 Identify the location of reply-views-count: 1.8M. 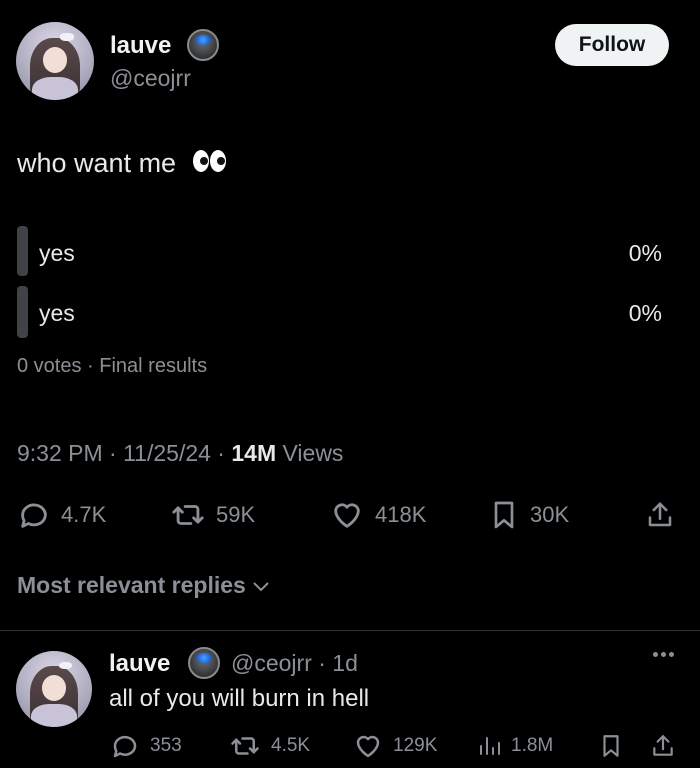
(532, 745).